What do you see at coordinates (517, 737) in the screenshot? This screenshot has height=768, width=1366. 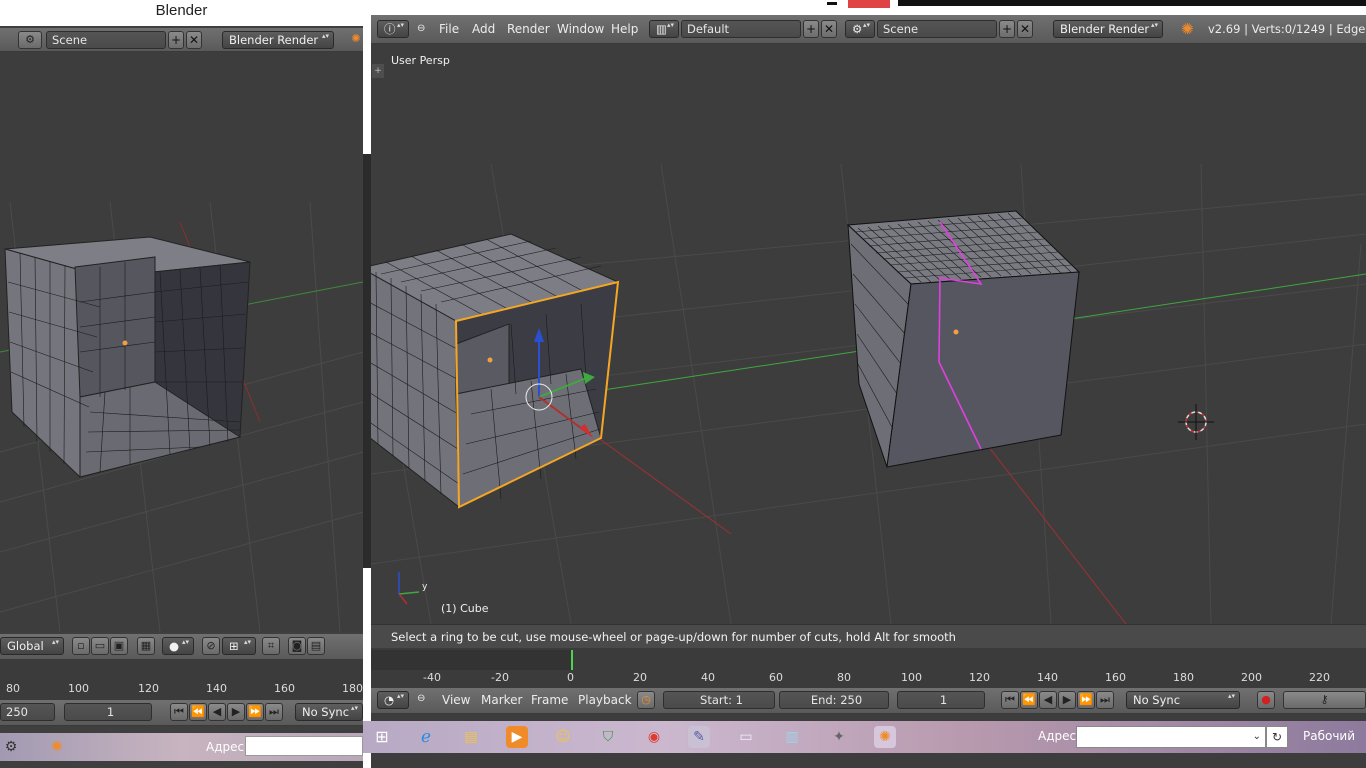 I see `media-player-icon: ▶` at bounding box center [517, 737].